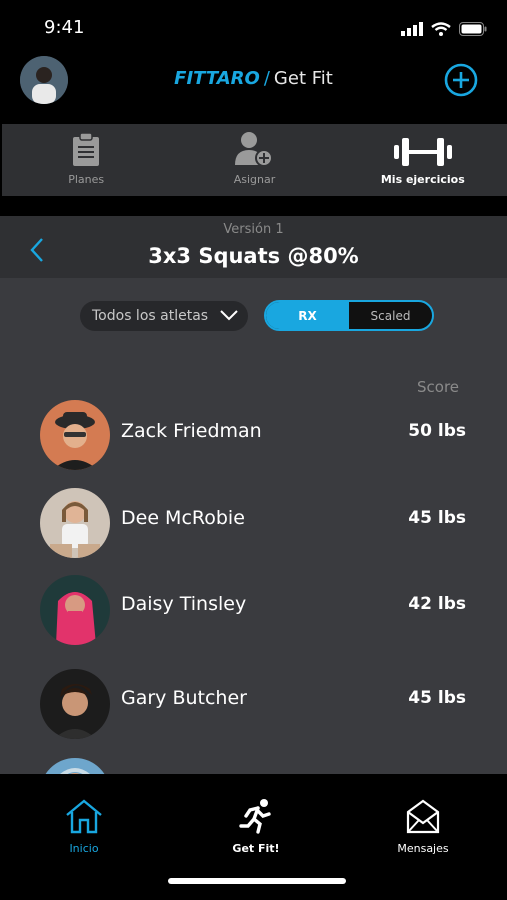 This screenshot has width=507, height=900. I want to click on nav-inicio: Inicio, so click(84, 826).